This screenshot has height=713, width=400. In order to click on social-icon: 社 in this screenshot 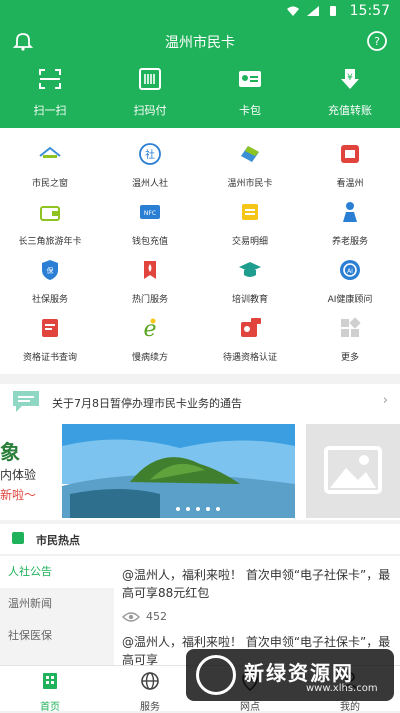, I will do `click(150, 154)`.